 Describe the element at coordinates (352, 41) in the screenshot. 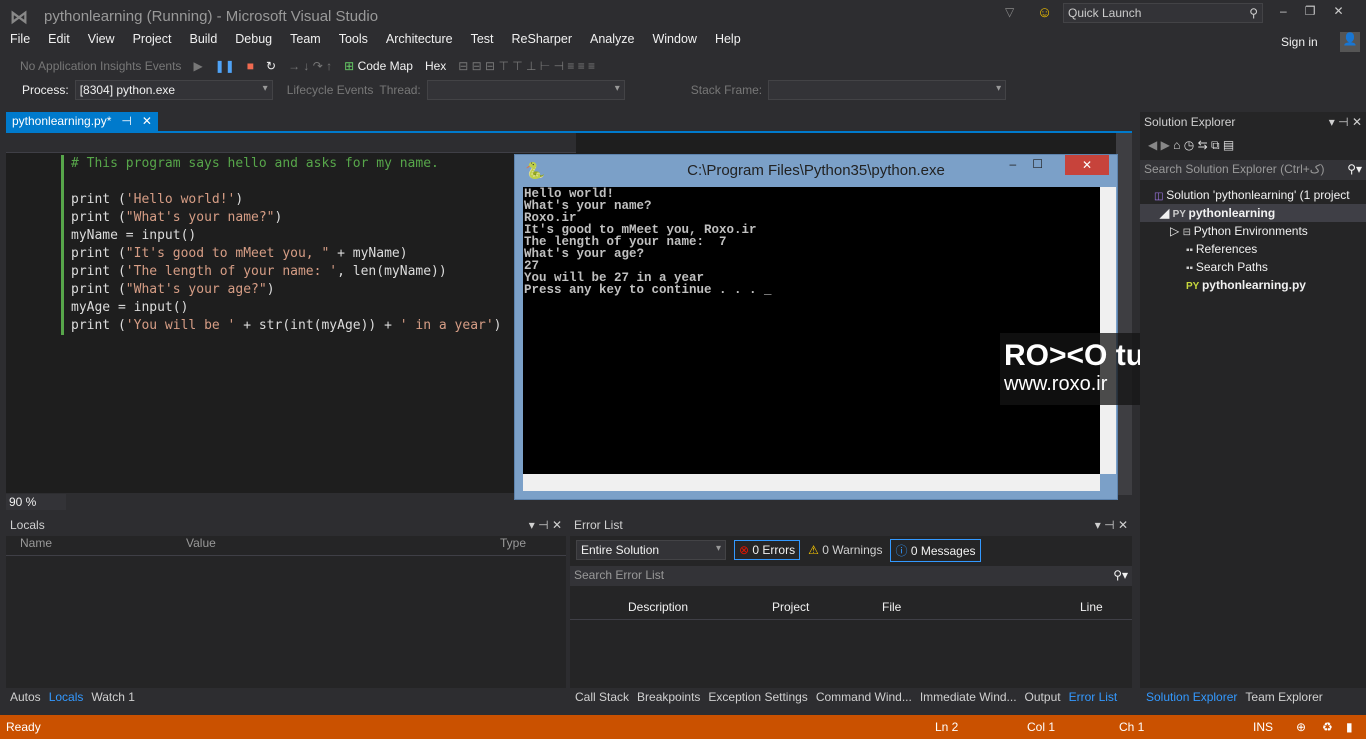

I see `menu-item-tools: Tools` at that location.